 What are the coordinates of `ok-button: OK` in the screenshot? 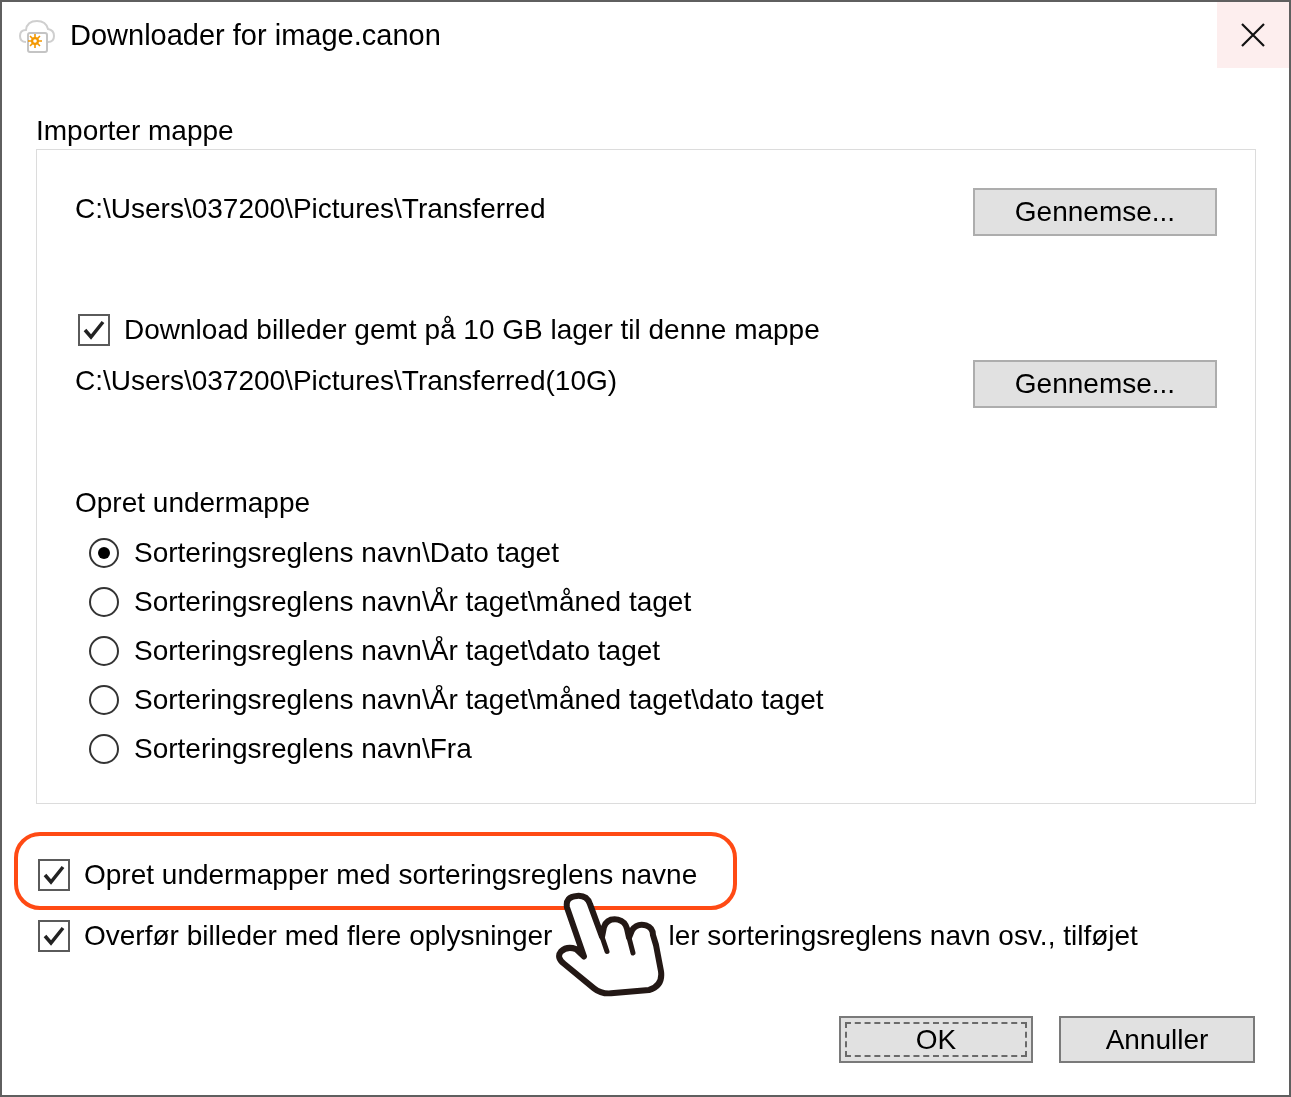 It's located at (936, 1039).